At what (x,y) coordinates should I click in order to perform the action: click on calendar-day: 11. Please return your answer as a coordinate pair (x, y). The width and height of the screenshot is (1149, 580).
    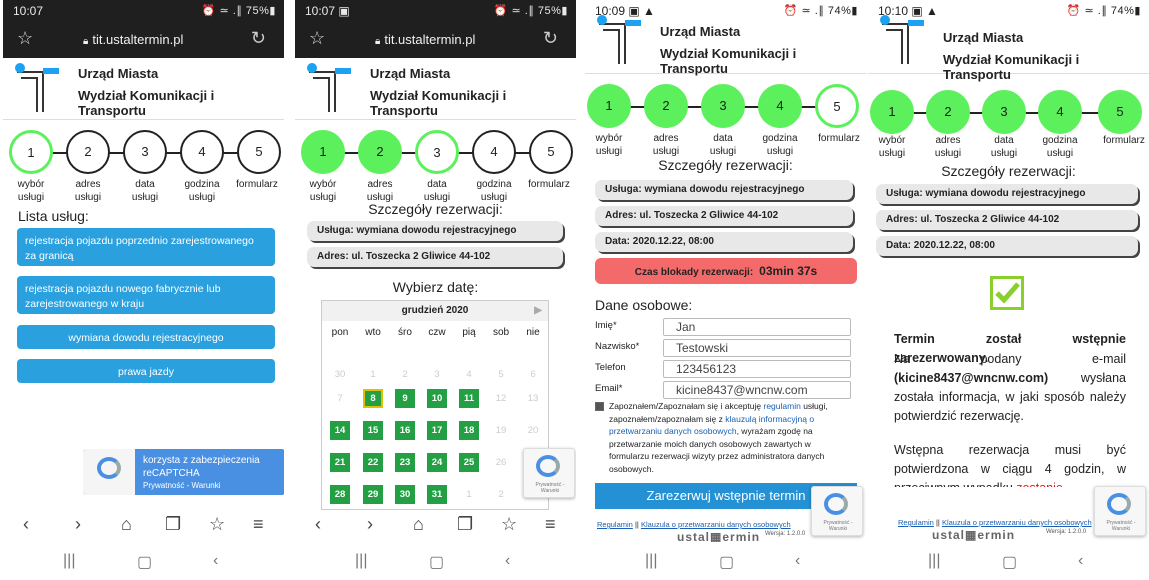
    Looking at the image, I should click on (469, 398).